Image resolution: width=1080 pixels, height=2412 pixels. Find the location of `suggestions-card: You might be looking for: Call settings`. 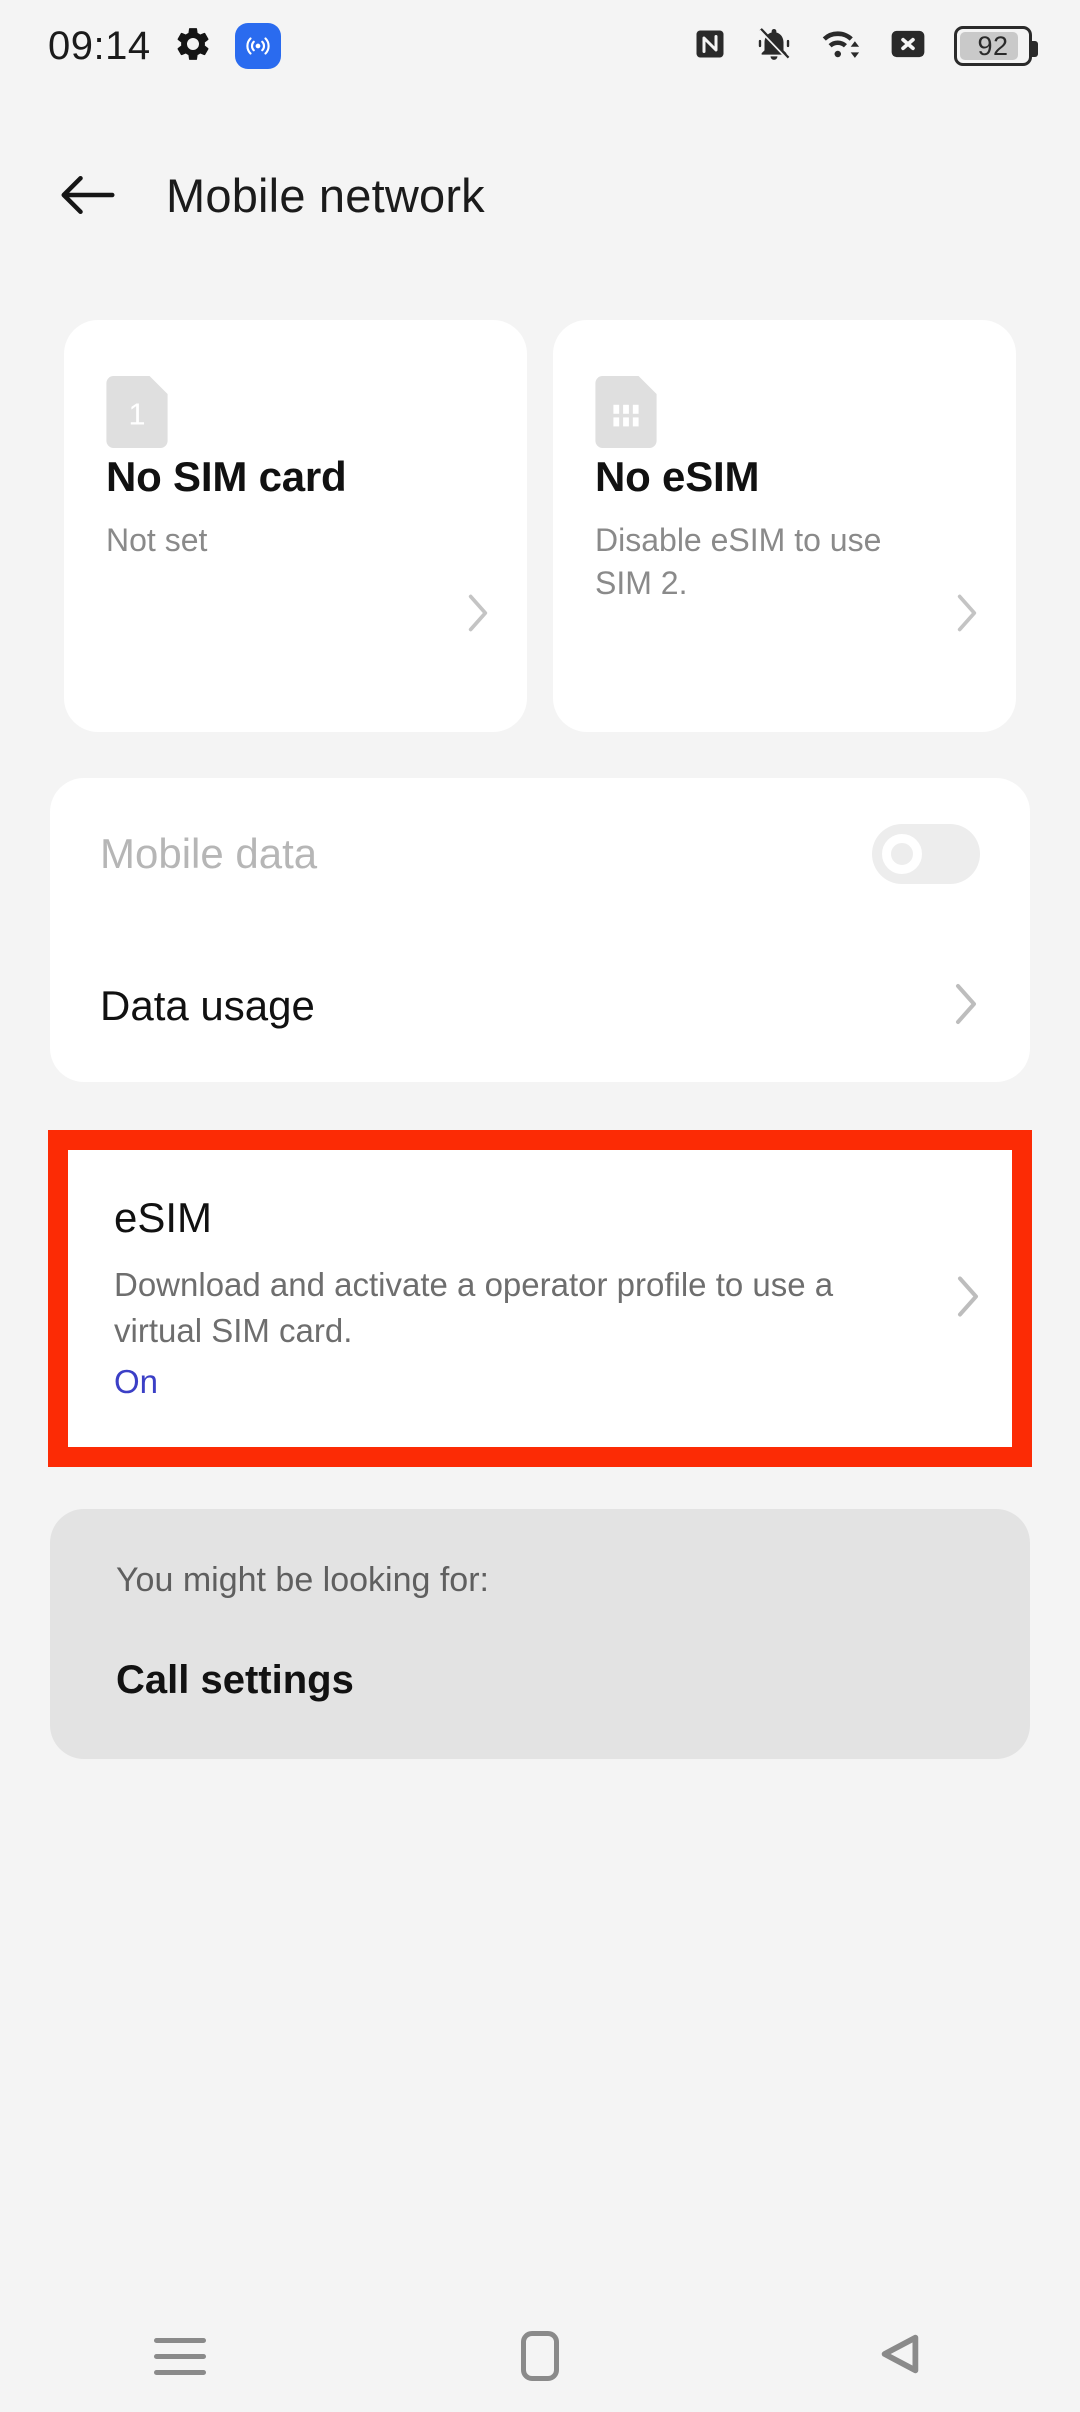

suggestions-card: You might be looking for: Call settings is located at coordinates (540, 1634).